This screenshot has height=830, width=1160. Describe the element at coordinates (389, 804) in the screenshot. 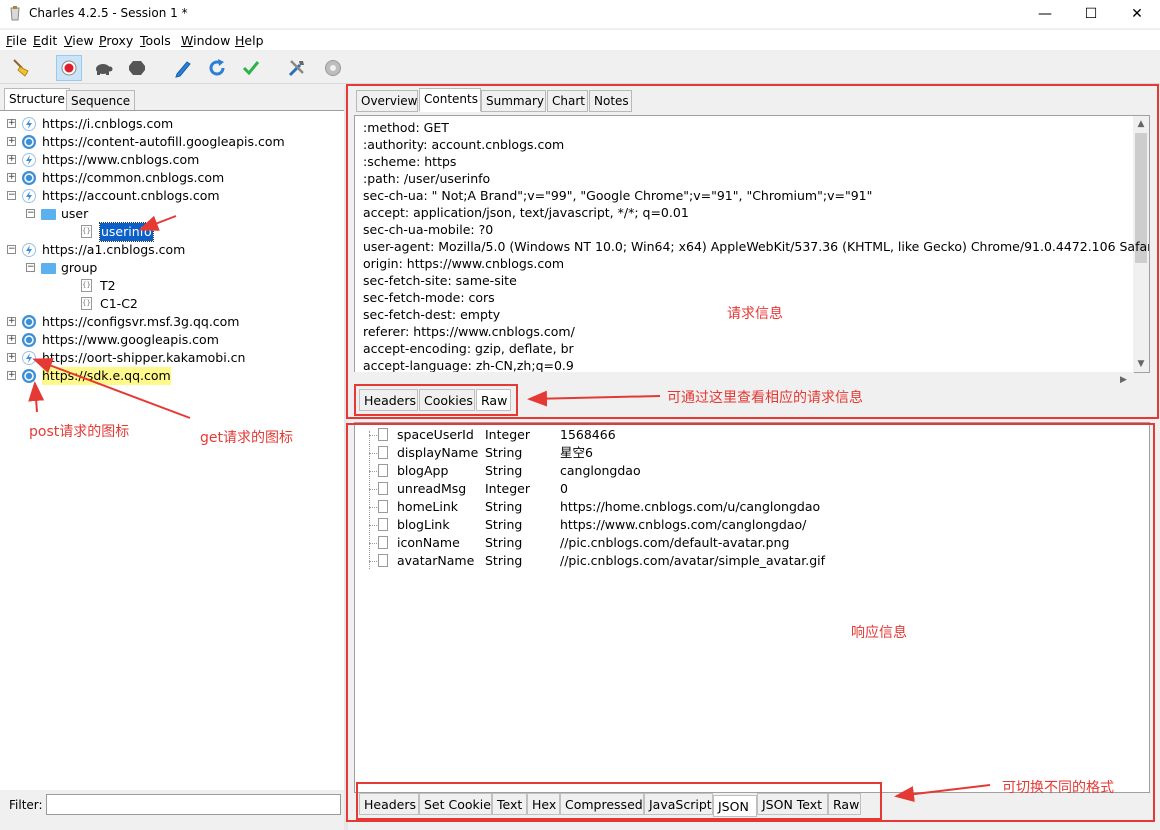

I see `response-tab-headers: Headers` at that location.